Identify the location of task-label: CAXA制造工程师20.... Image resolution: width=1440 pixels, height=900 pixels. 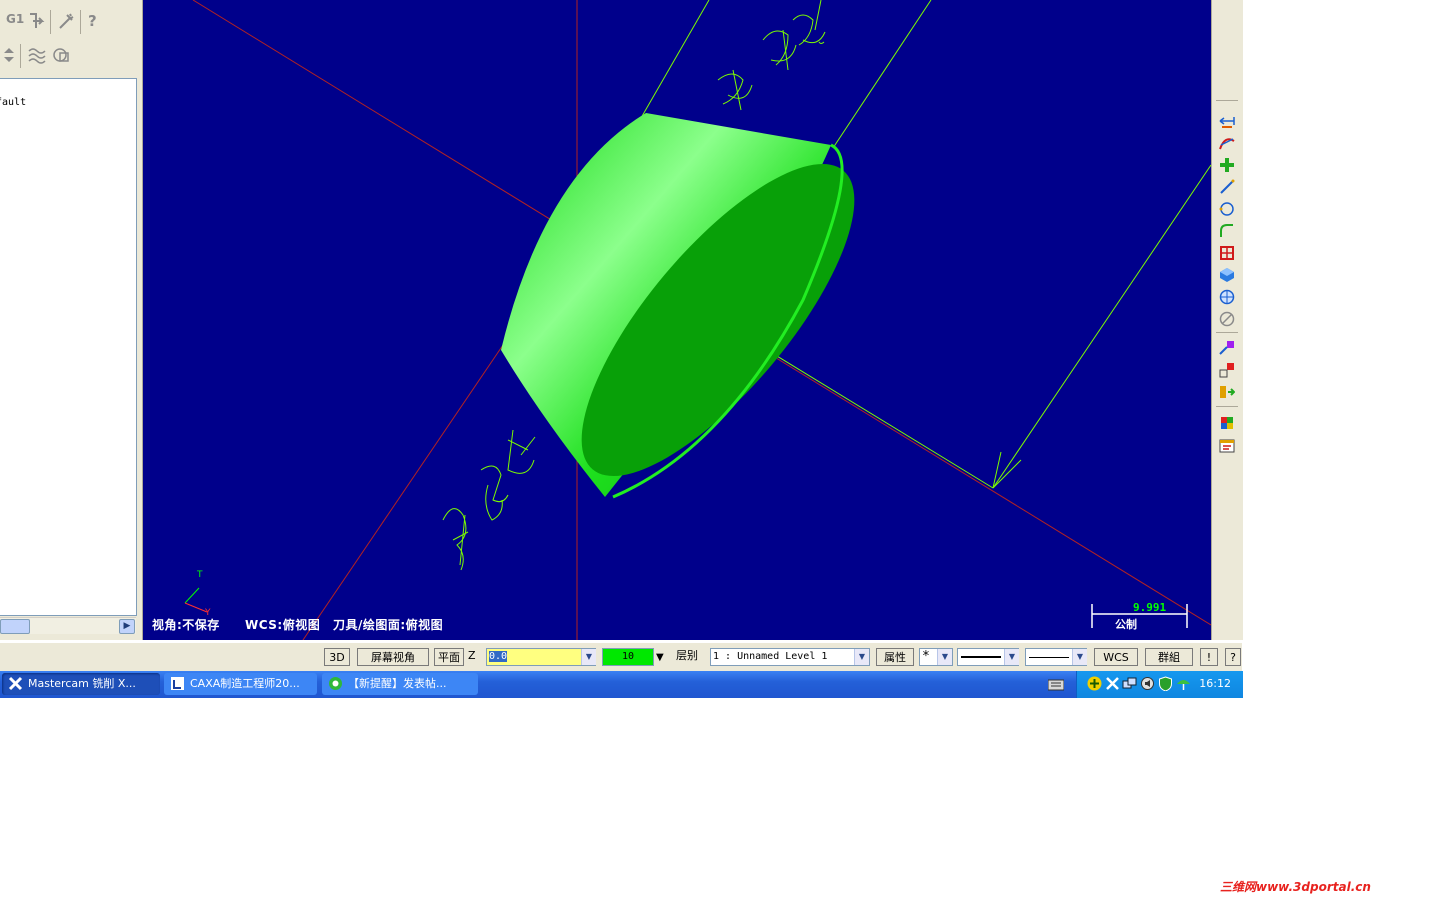
(245, 683).